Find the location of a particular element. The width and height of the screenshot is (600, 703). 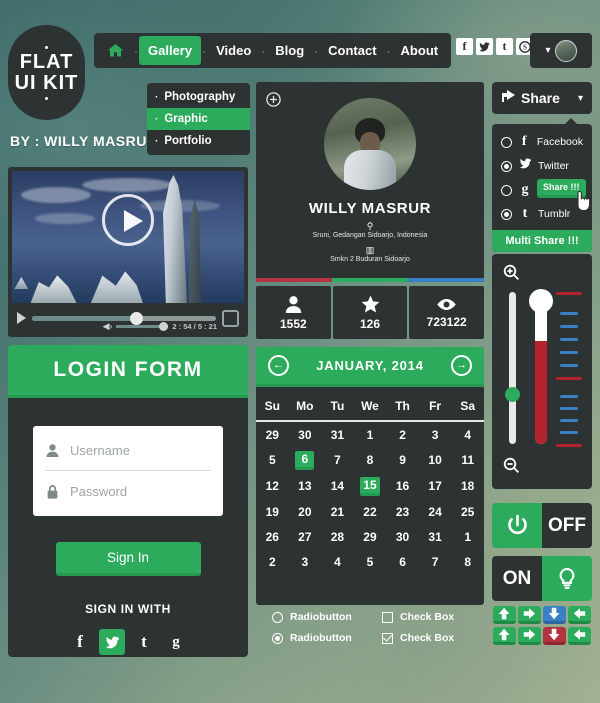

calendar-day-cell: 1 is located at coordinates (467, 536).